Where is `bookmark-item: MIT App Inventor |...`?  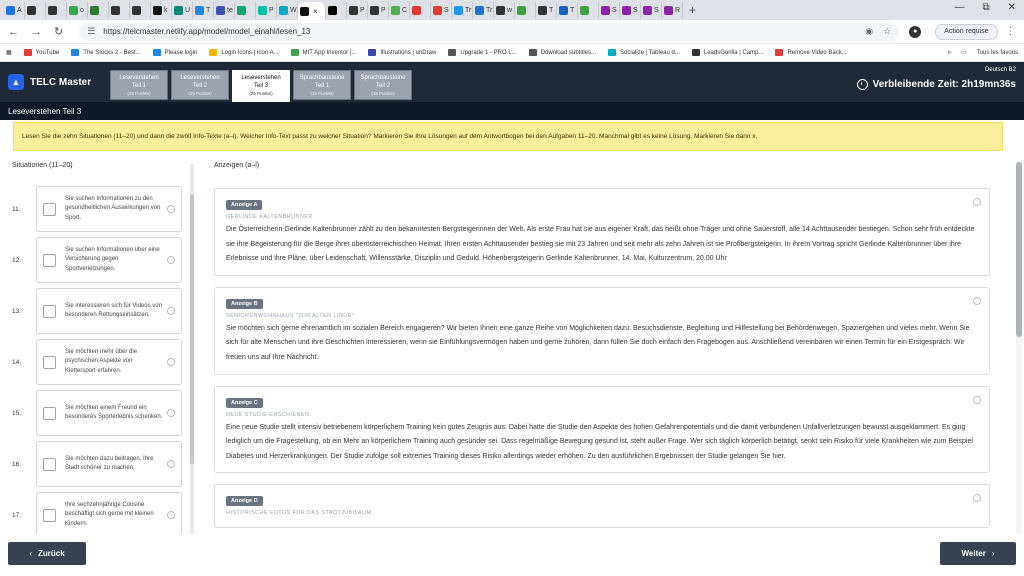
bookmark-item: MIT App Inventor |... is located at coordinates (323, 52).